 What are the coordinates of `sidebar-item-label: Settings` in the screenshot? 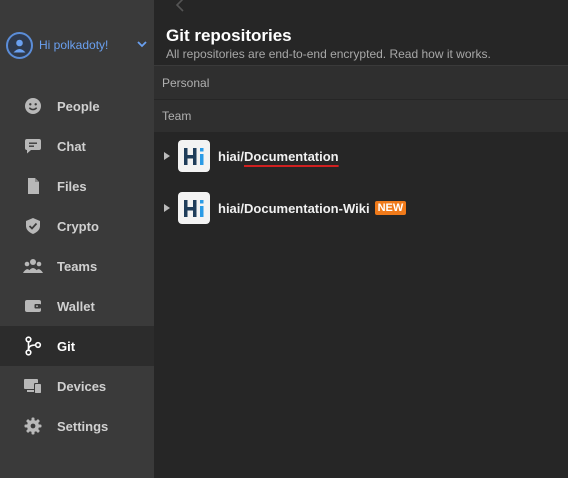 It's located at (83, 426).